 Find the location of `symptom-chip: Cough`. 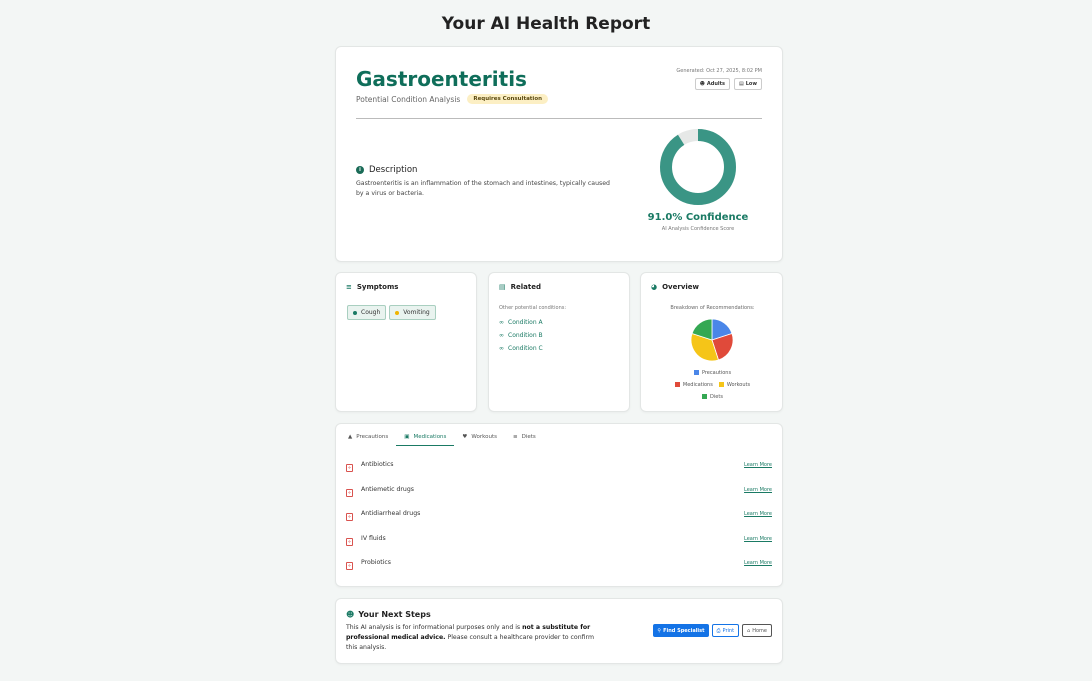

symptom-chip: Cough is located at coordinates (367, 312).